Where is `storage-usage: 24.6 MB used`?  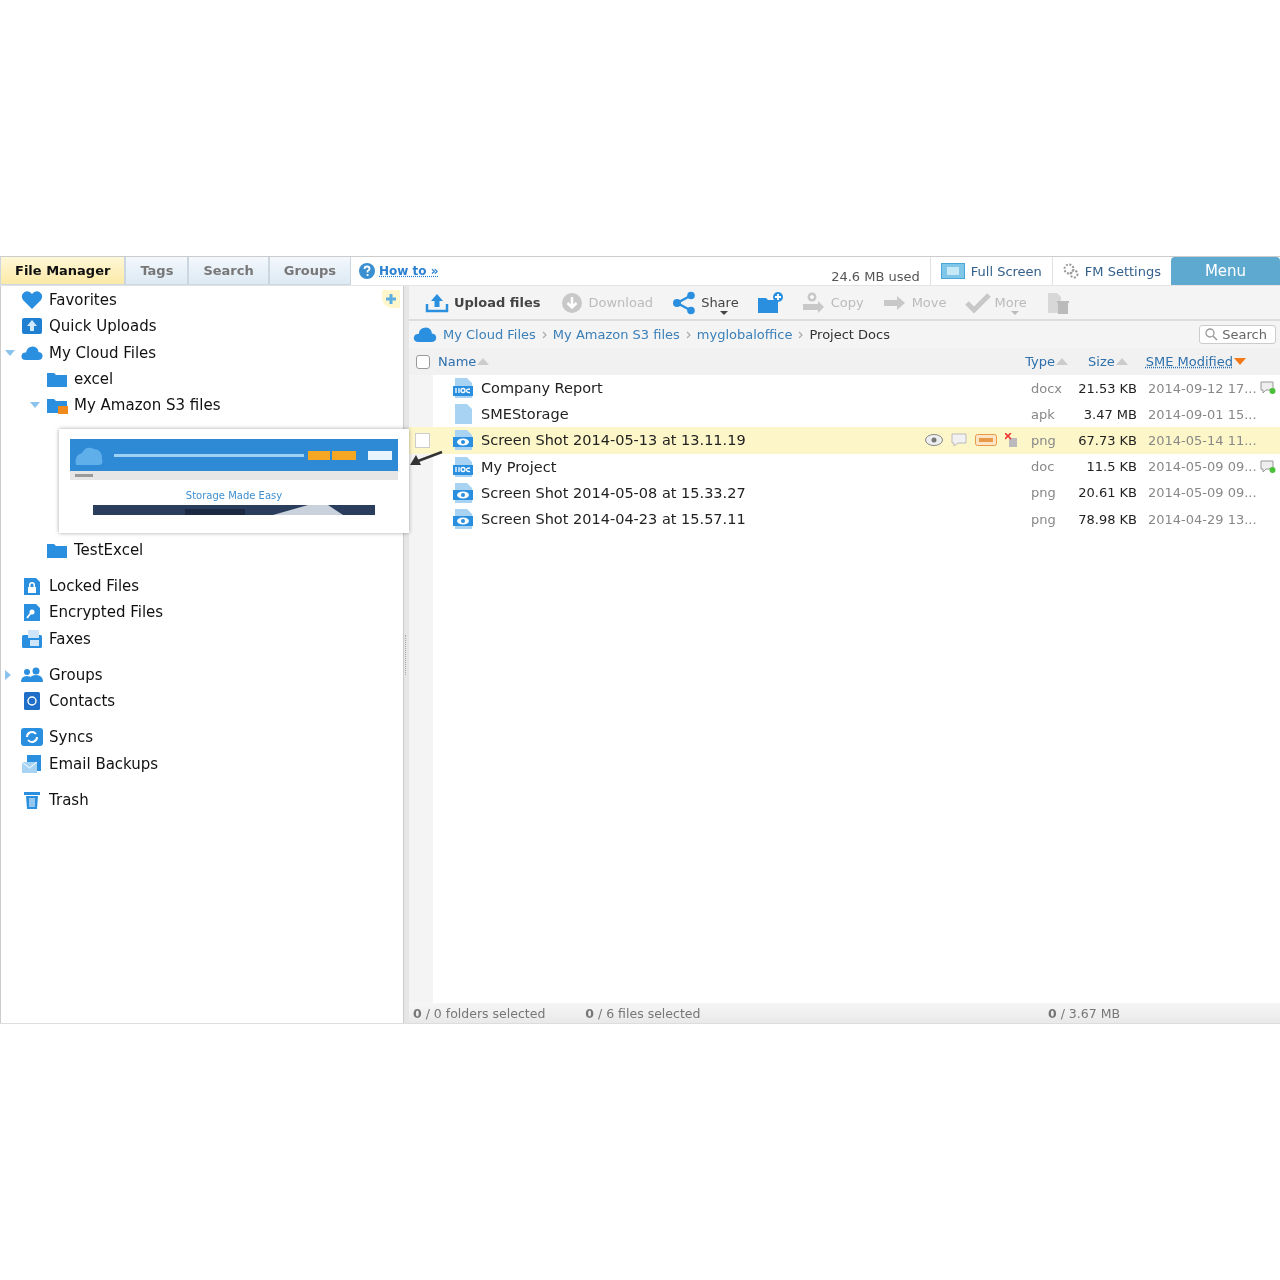
storage-usage: 24.6 MB used is located at coordinates (875, 277).